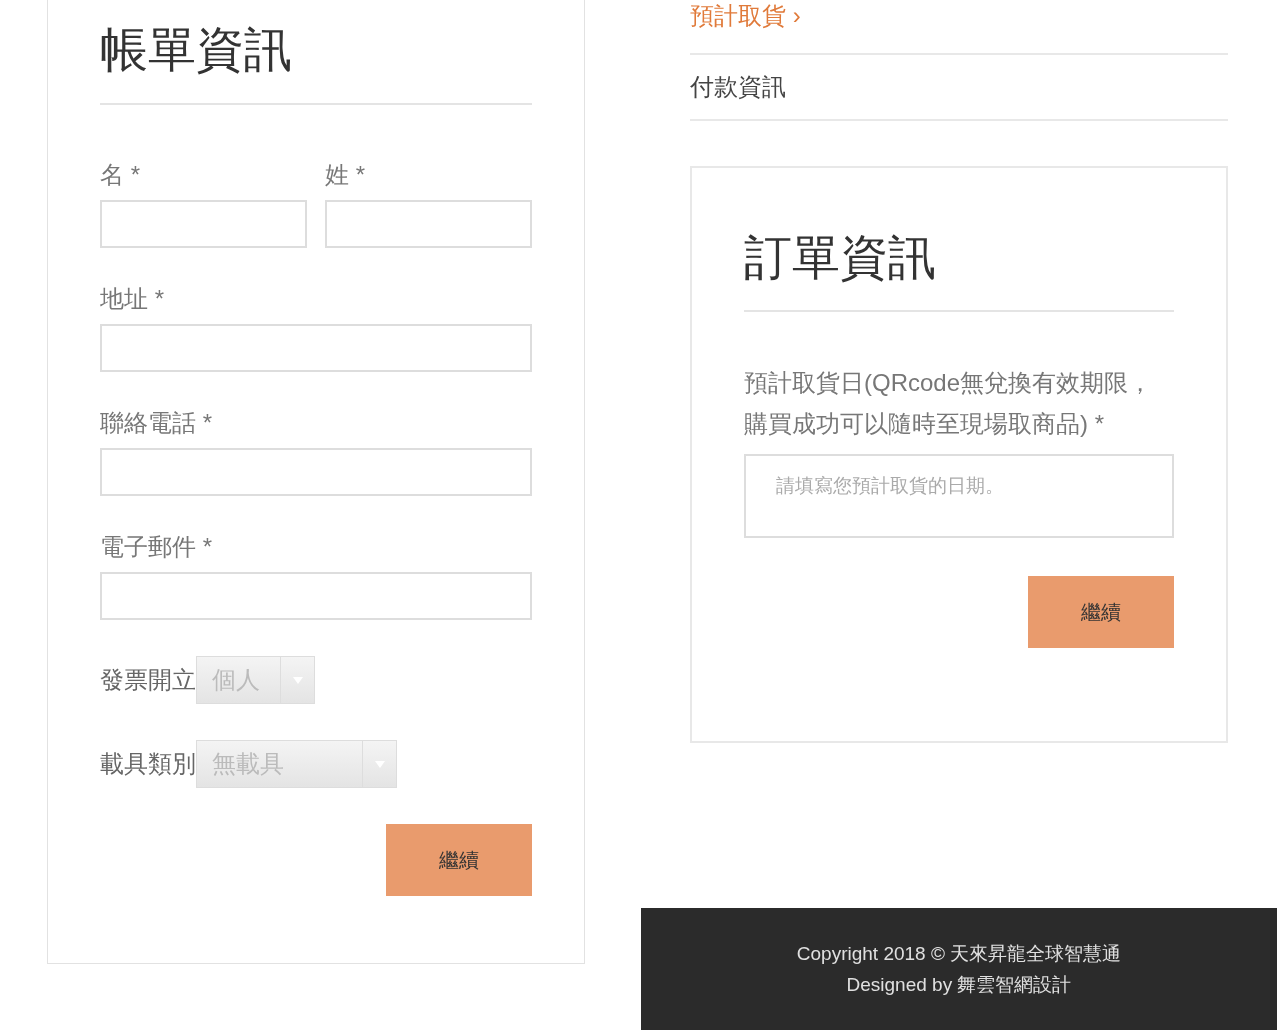 This screenshot has height=1030, width=1277. What do you see at coordinates (148, 680) in the screenshot?
I see `field-label: 發票開立` at bounding box center [148, 680].